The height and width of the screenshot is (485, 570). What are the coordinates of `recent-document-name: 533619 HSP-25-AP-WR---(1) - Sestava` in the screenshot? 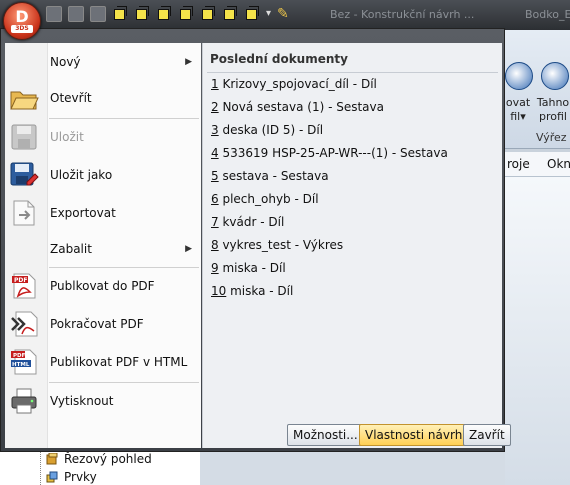 It's located at (333, 153).